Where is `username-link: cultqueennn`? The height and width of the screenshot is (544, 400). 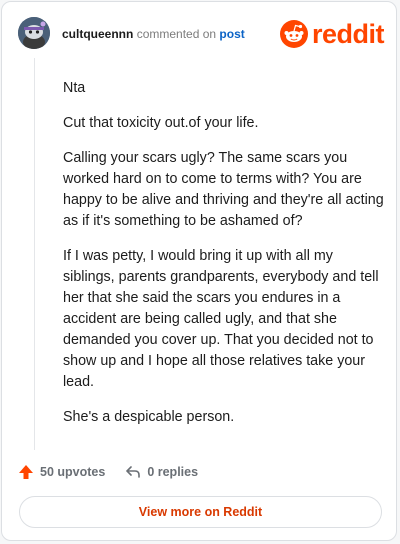 username-link: cultqueennn is located at coordinates (97, 34).